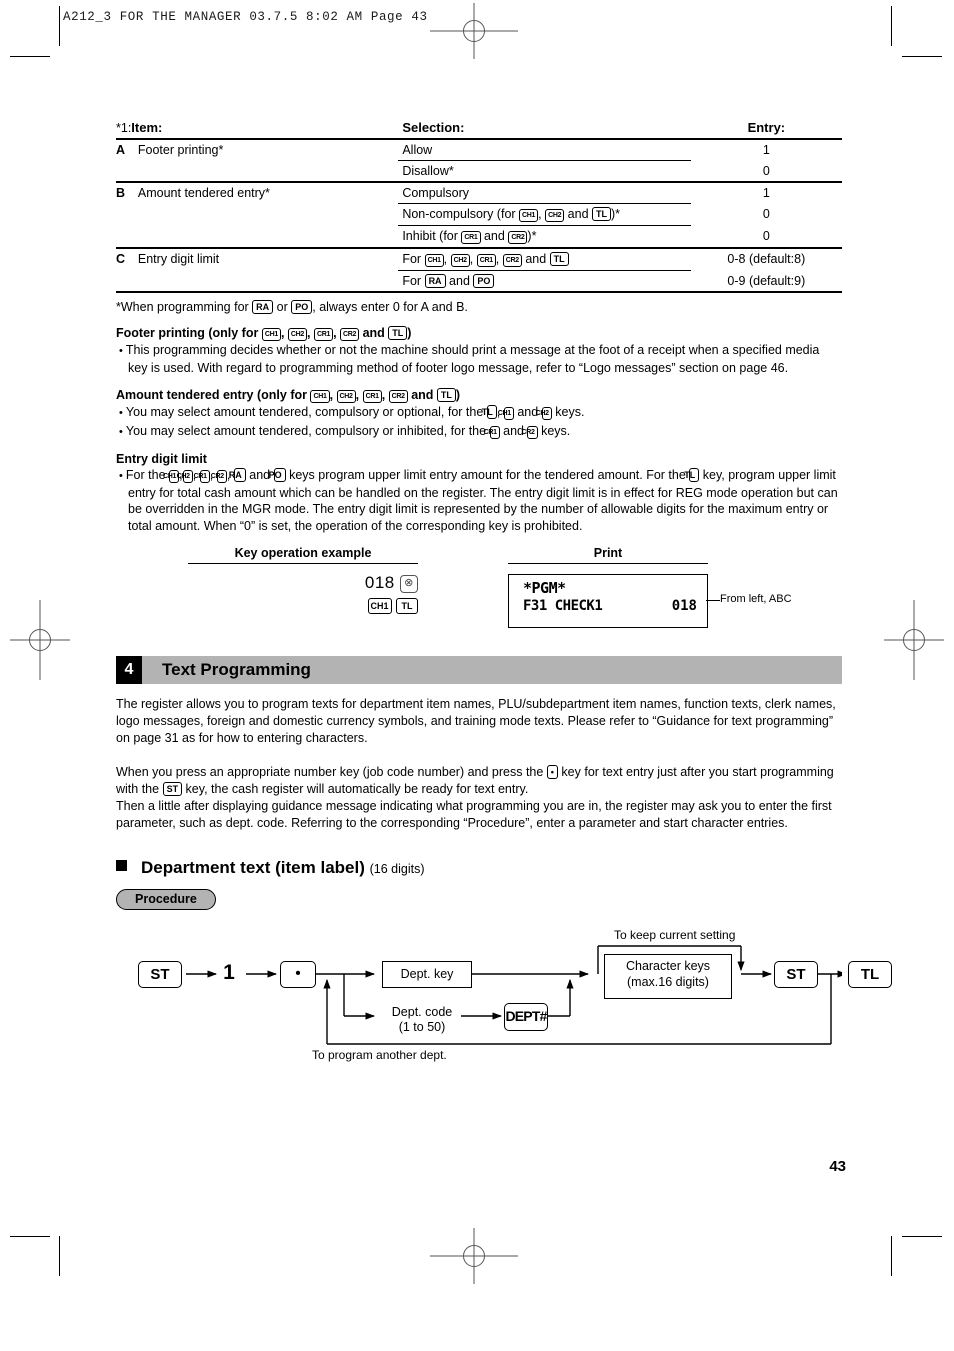 This screenshot has height=1351, width=954. What do you see at coordinates (127, 214) in the screenshot?
I see `row-letter: B` at bounding box center [127, 214].